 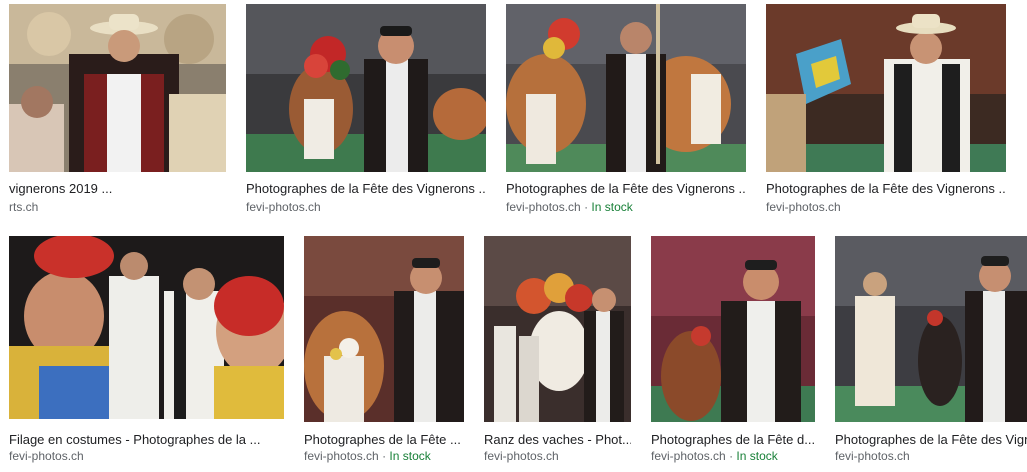 What do you see at coordinates (23, 207) in the screenshot?
I see `result-source-1: rts.ch` at bounding box center [23, 207].